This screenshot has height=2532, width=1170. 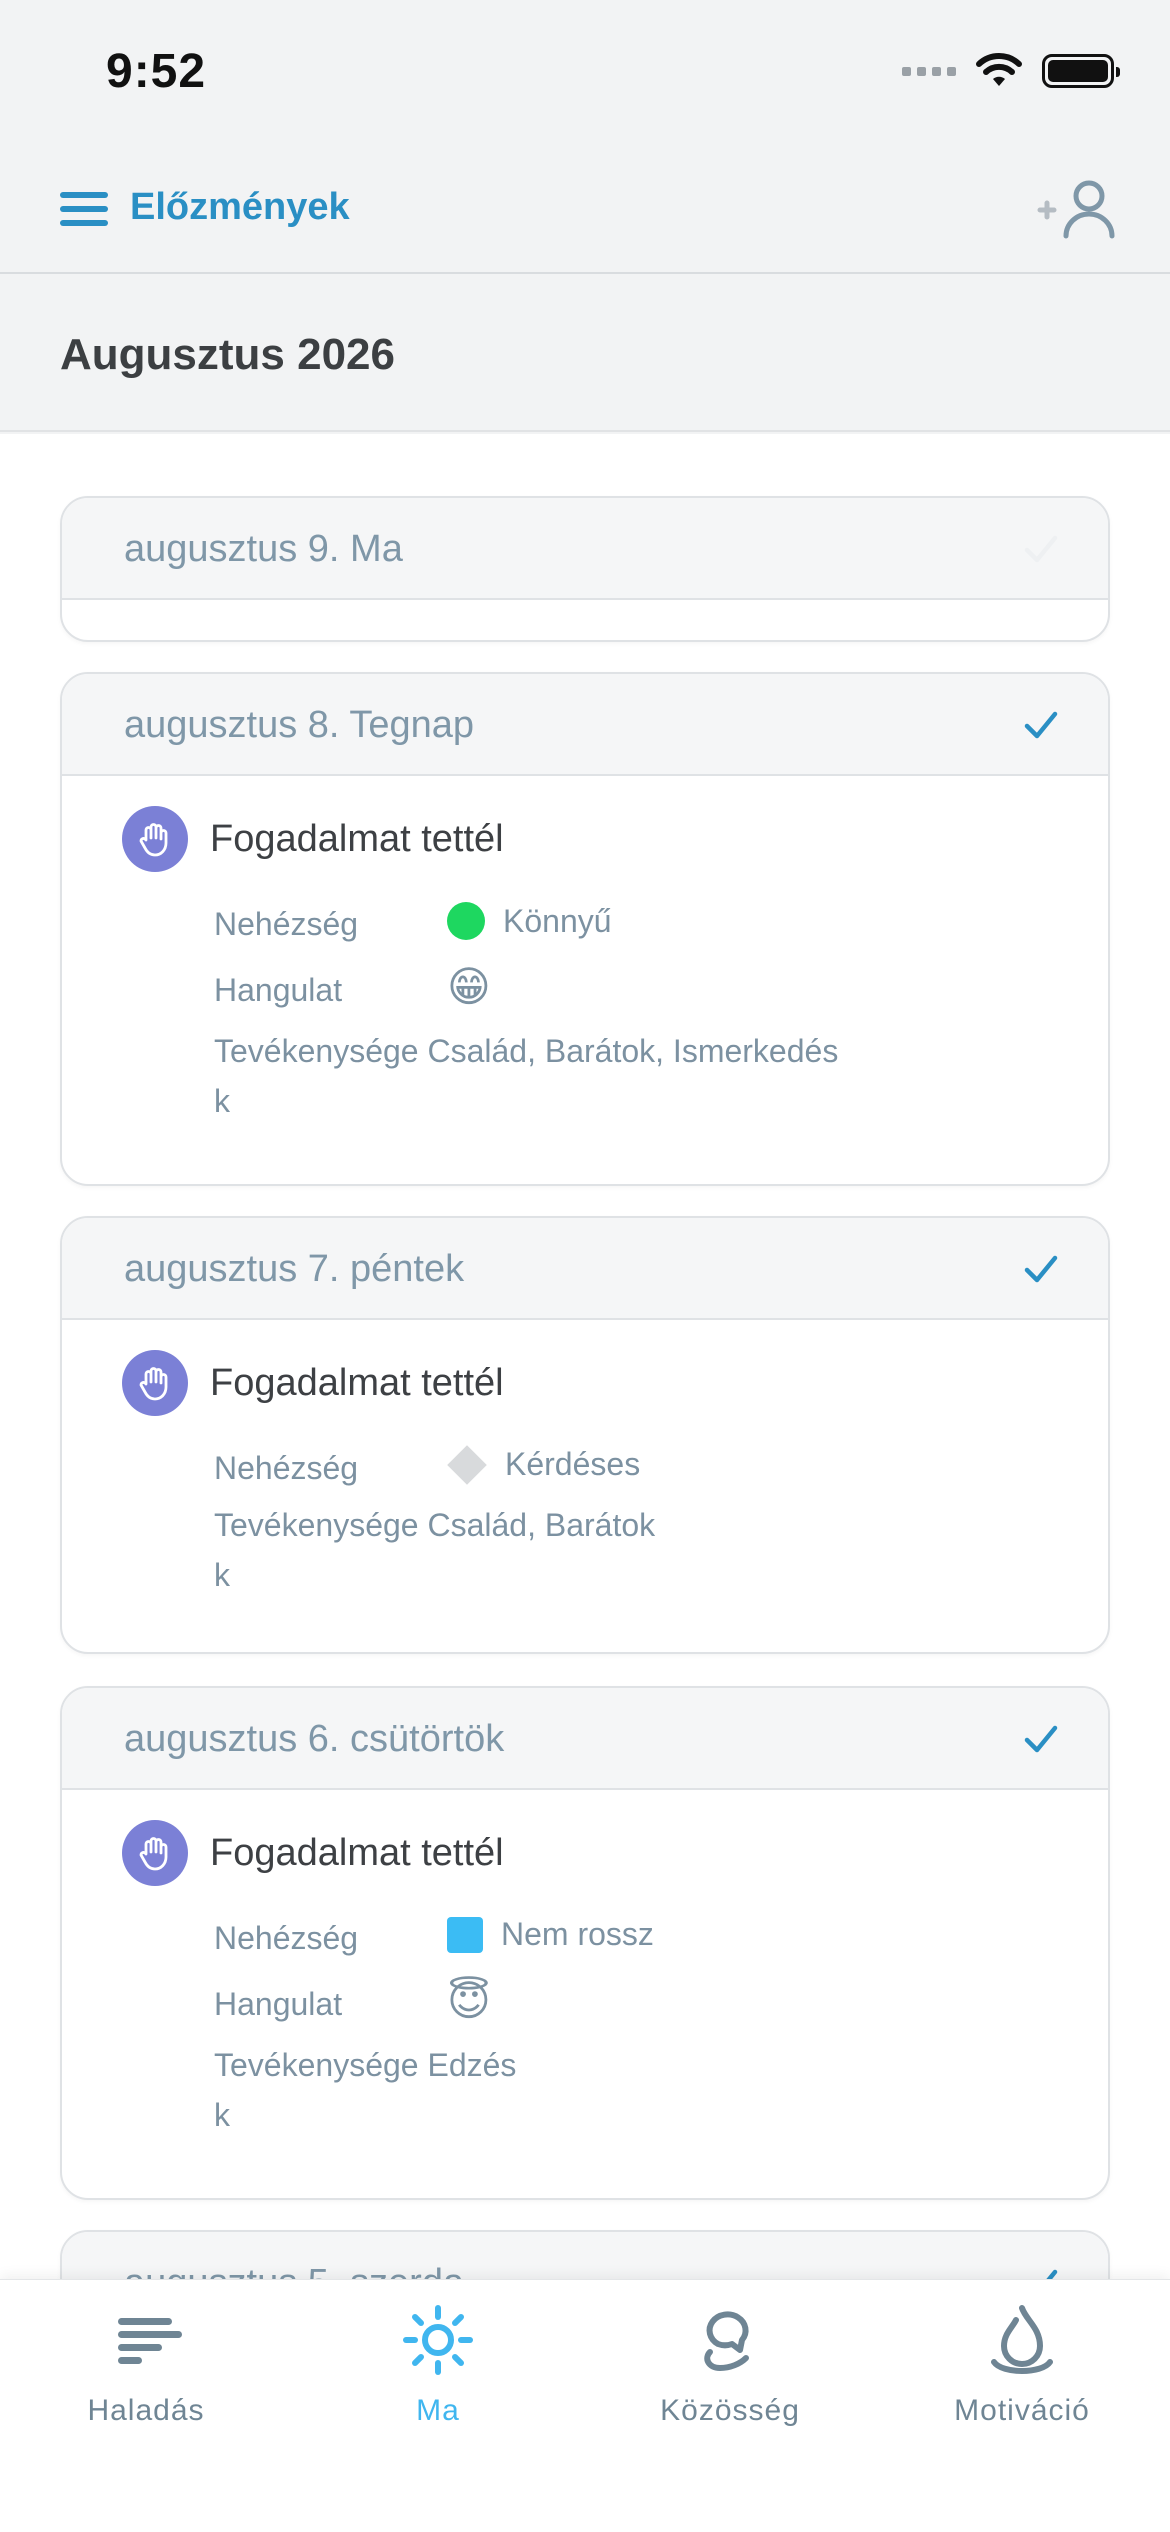 I want to click on grinning-face-icon: 😁, so click(x=469, y=986).